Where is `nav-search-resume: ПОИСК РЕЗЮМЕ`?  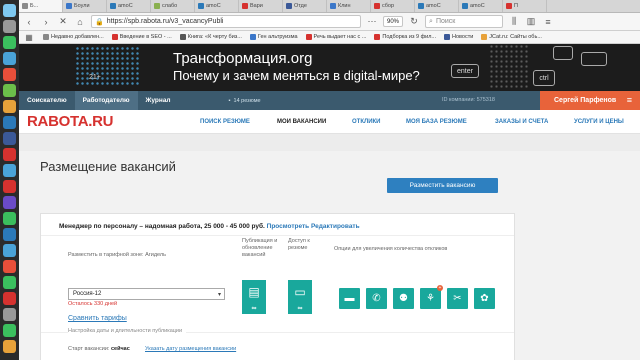 nav-search-resume: ПОИСК РЕЗЮМЕ is located at coordinates (225, 122).